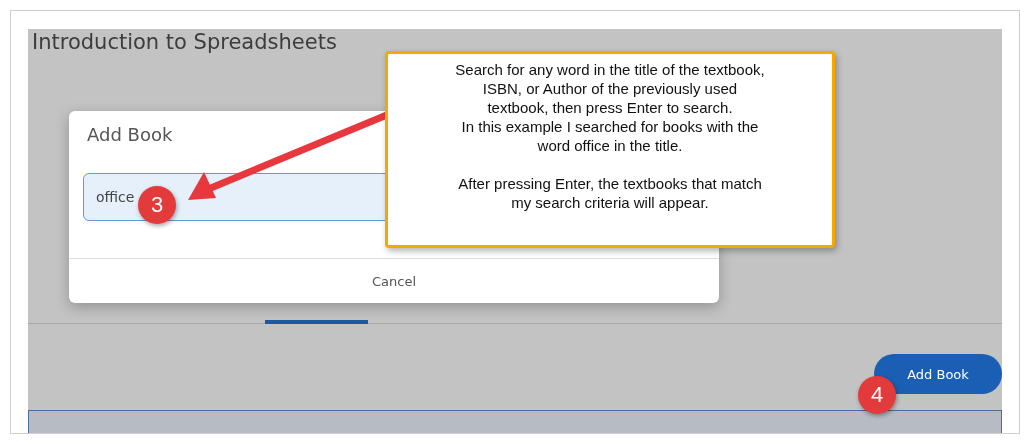 This screenshot has height=444, width=1028. What do you see at coordinates (130, 134) in the screenshot?
I see `dialog-title: Add Book` at bounding box center [130, 134].